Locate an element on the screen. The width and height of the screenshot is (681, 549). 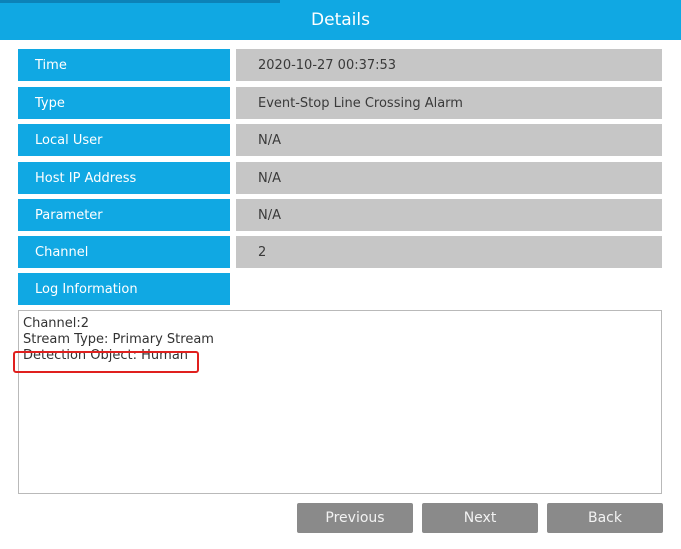
next-button: Next is located at coordinates (480, 518).